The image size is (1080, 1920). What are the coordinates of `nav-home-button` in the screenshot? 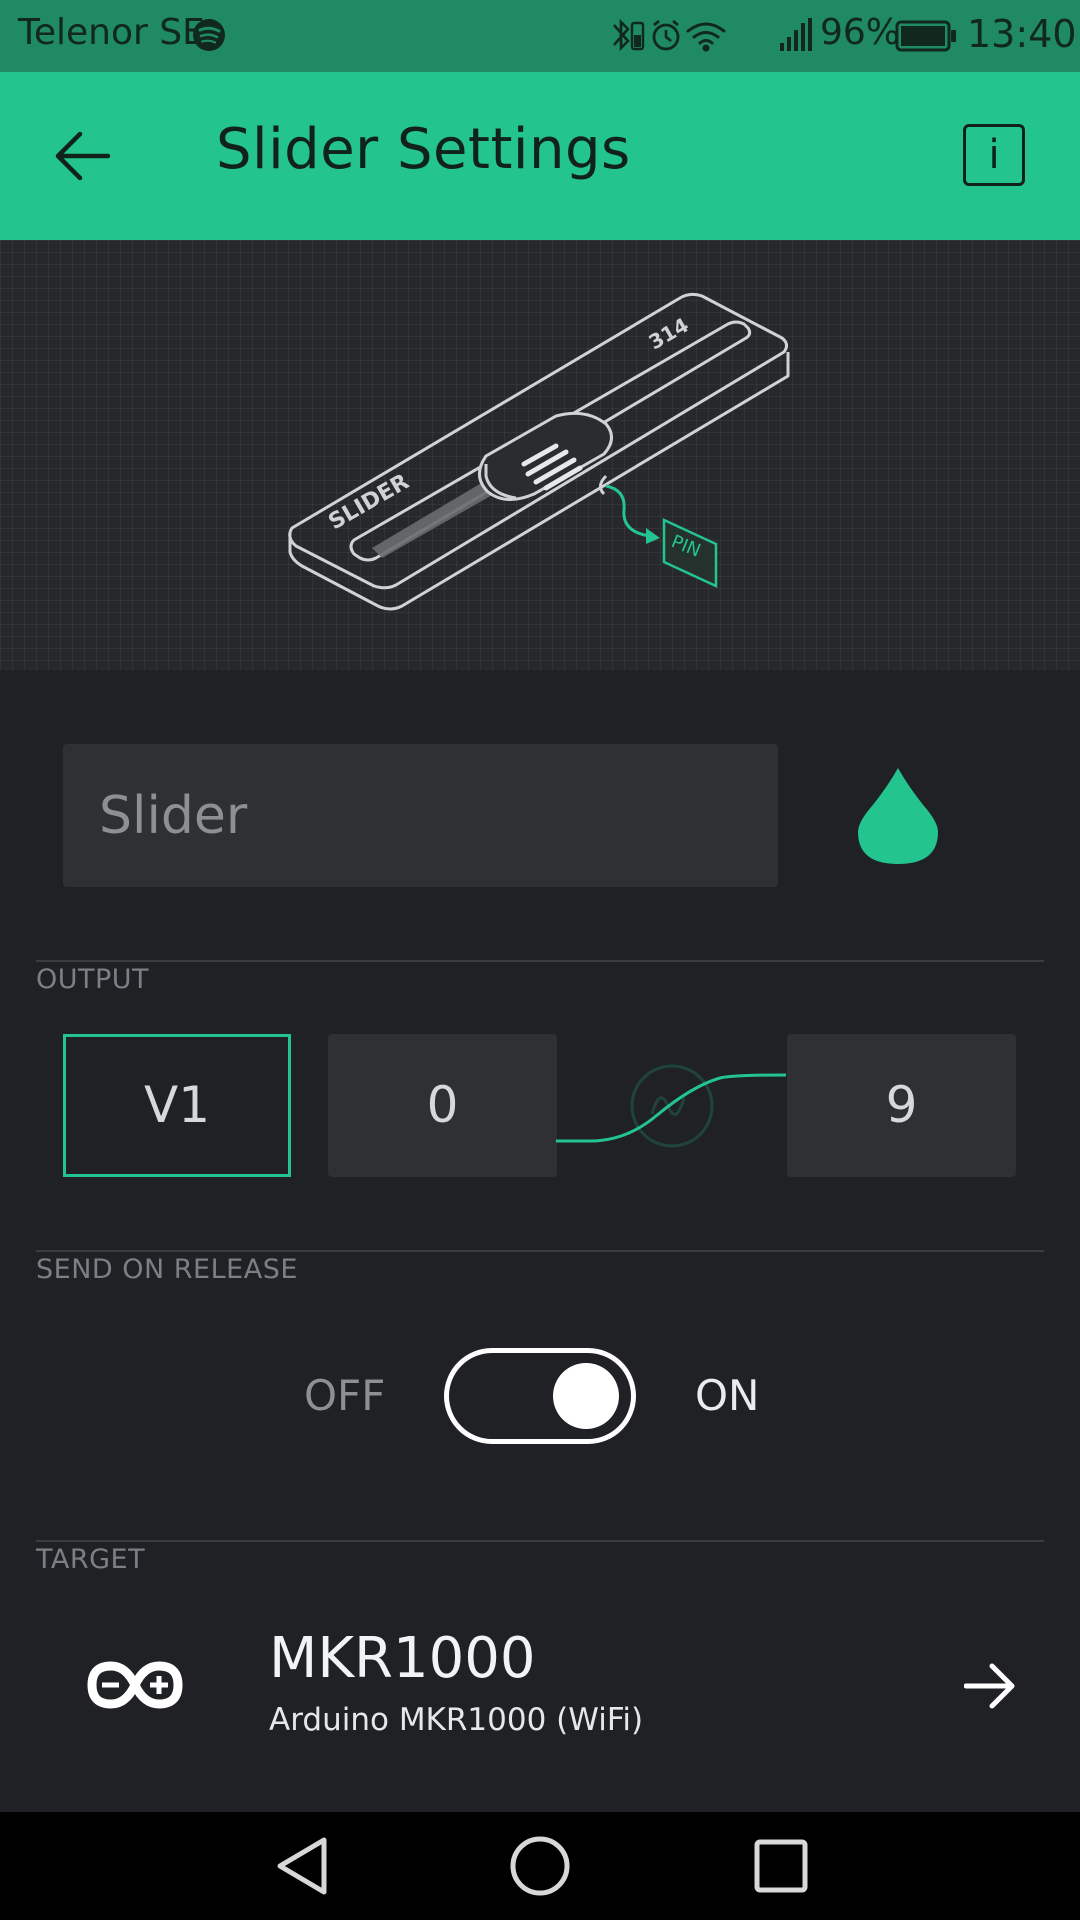 It's located at (540, 1866).